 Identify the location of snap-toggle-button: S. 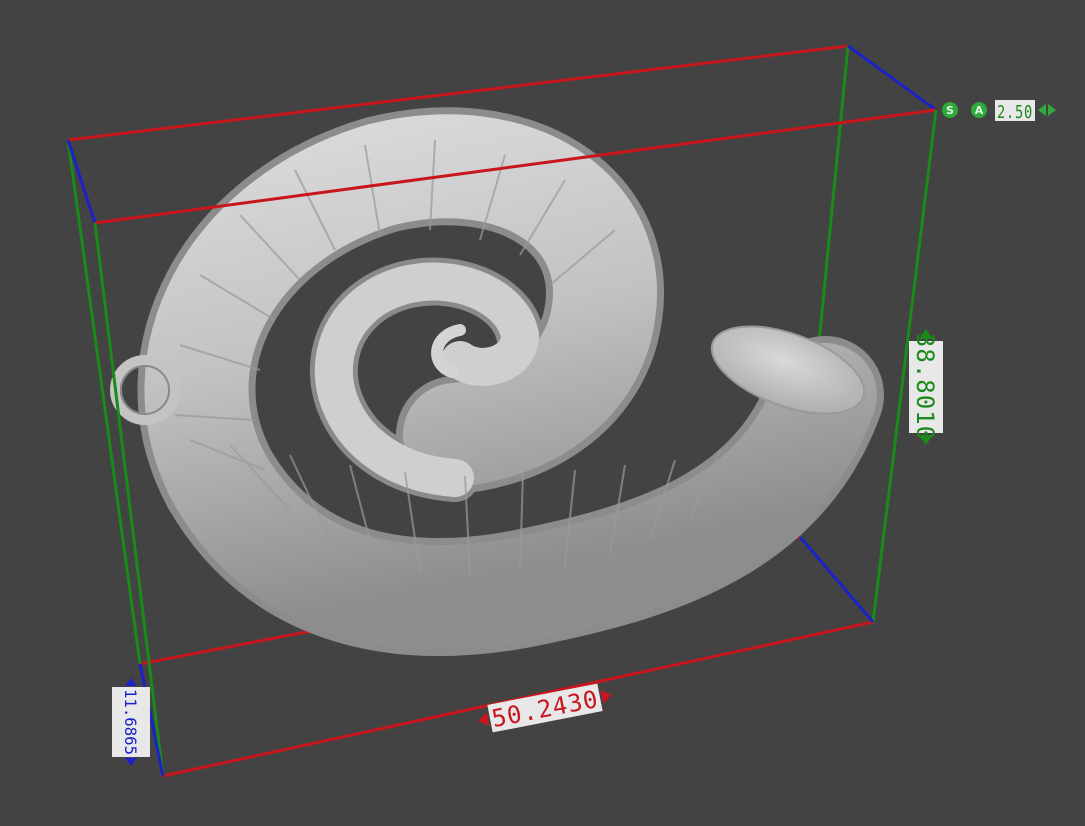
(950, 110).